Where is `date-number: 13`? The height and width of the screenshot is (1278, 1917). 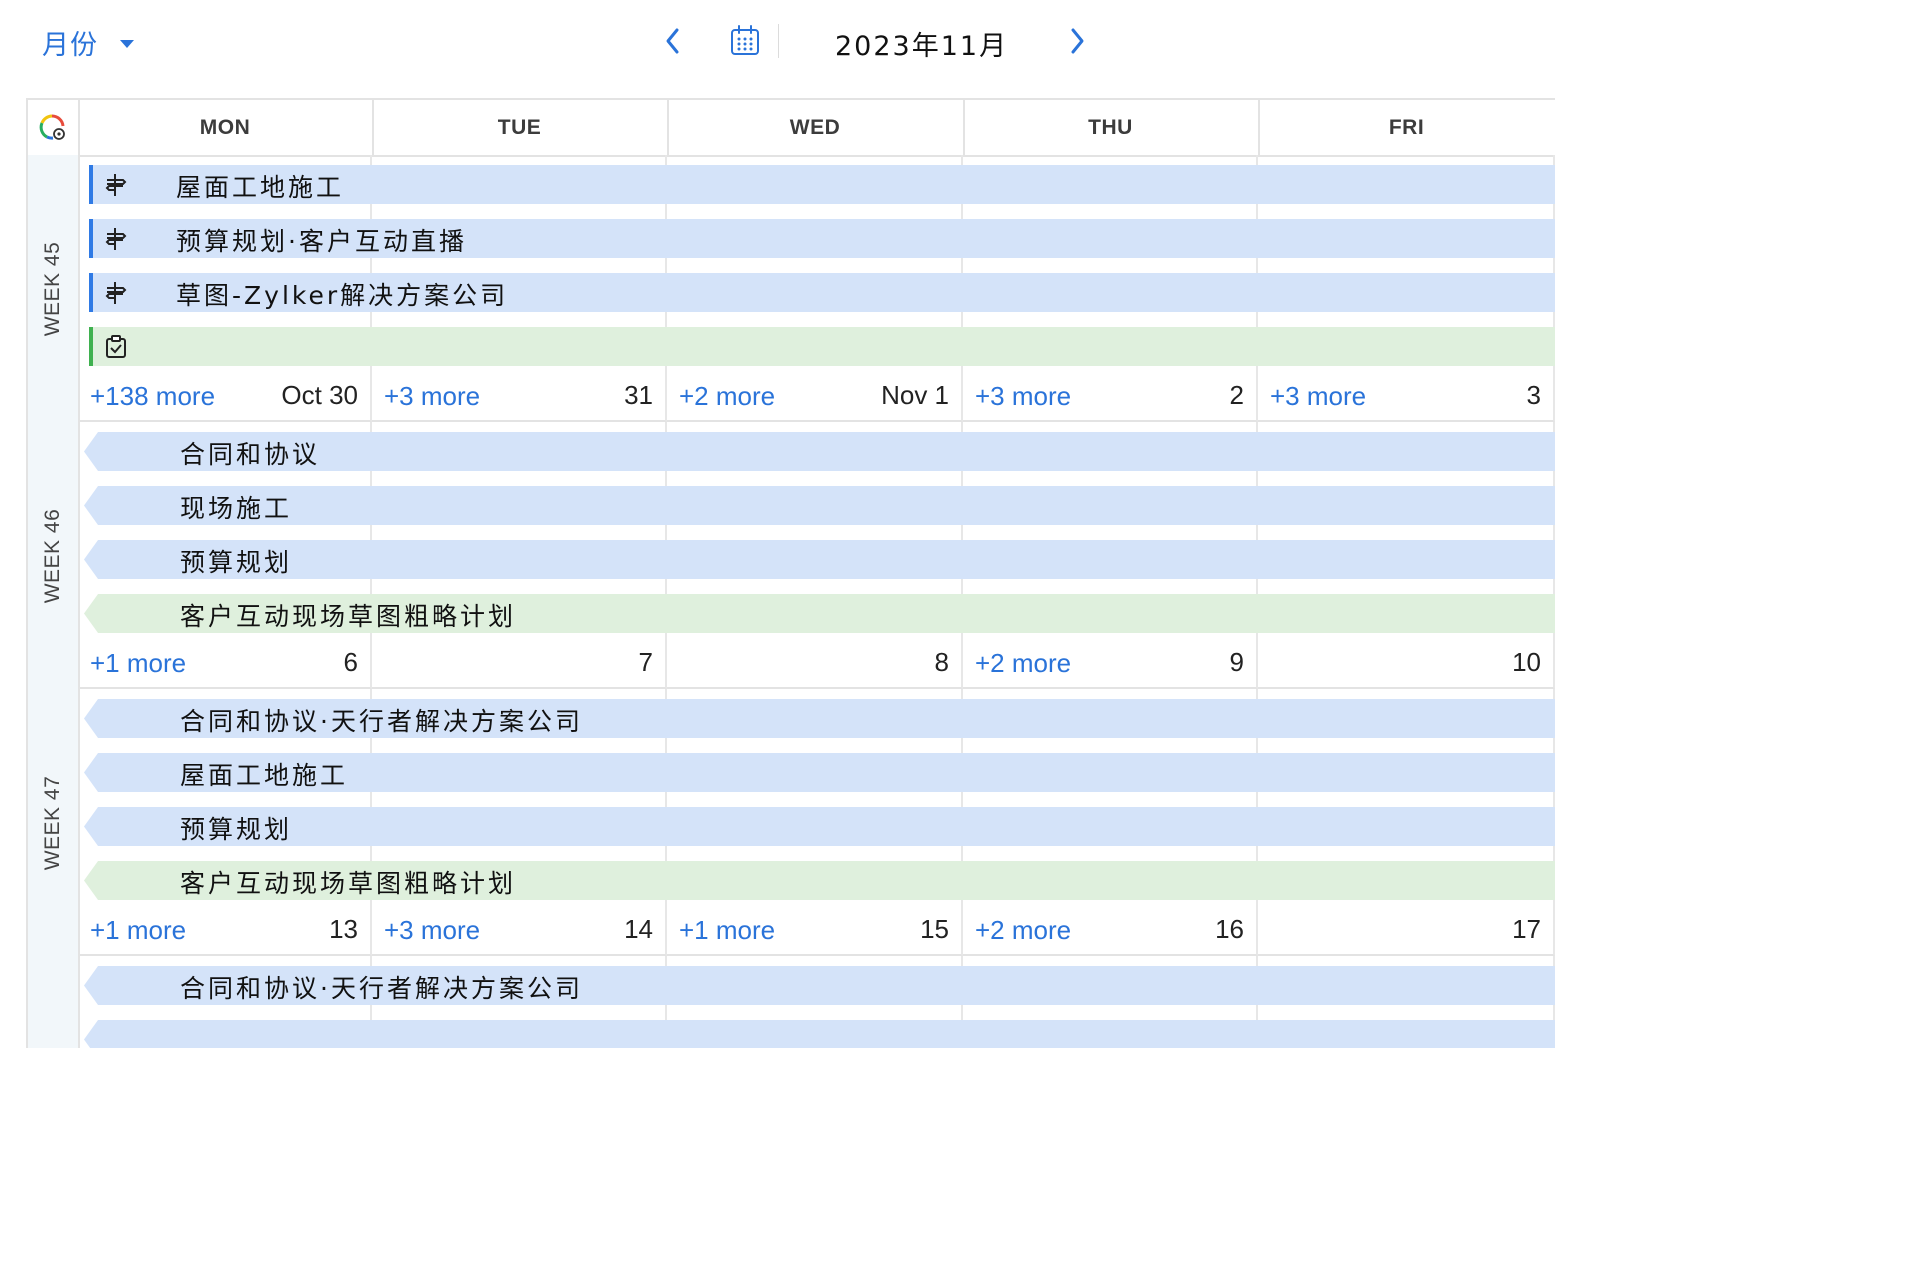
date-number: 13 is located at coordinates (343, 929).